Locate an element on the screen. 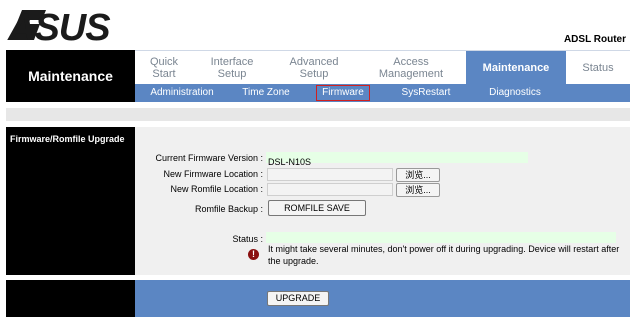 Image resolution: width=630 pixels, height=317 pixels. submenu-administration: Administration is located at coordinates (182, 93).